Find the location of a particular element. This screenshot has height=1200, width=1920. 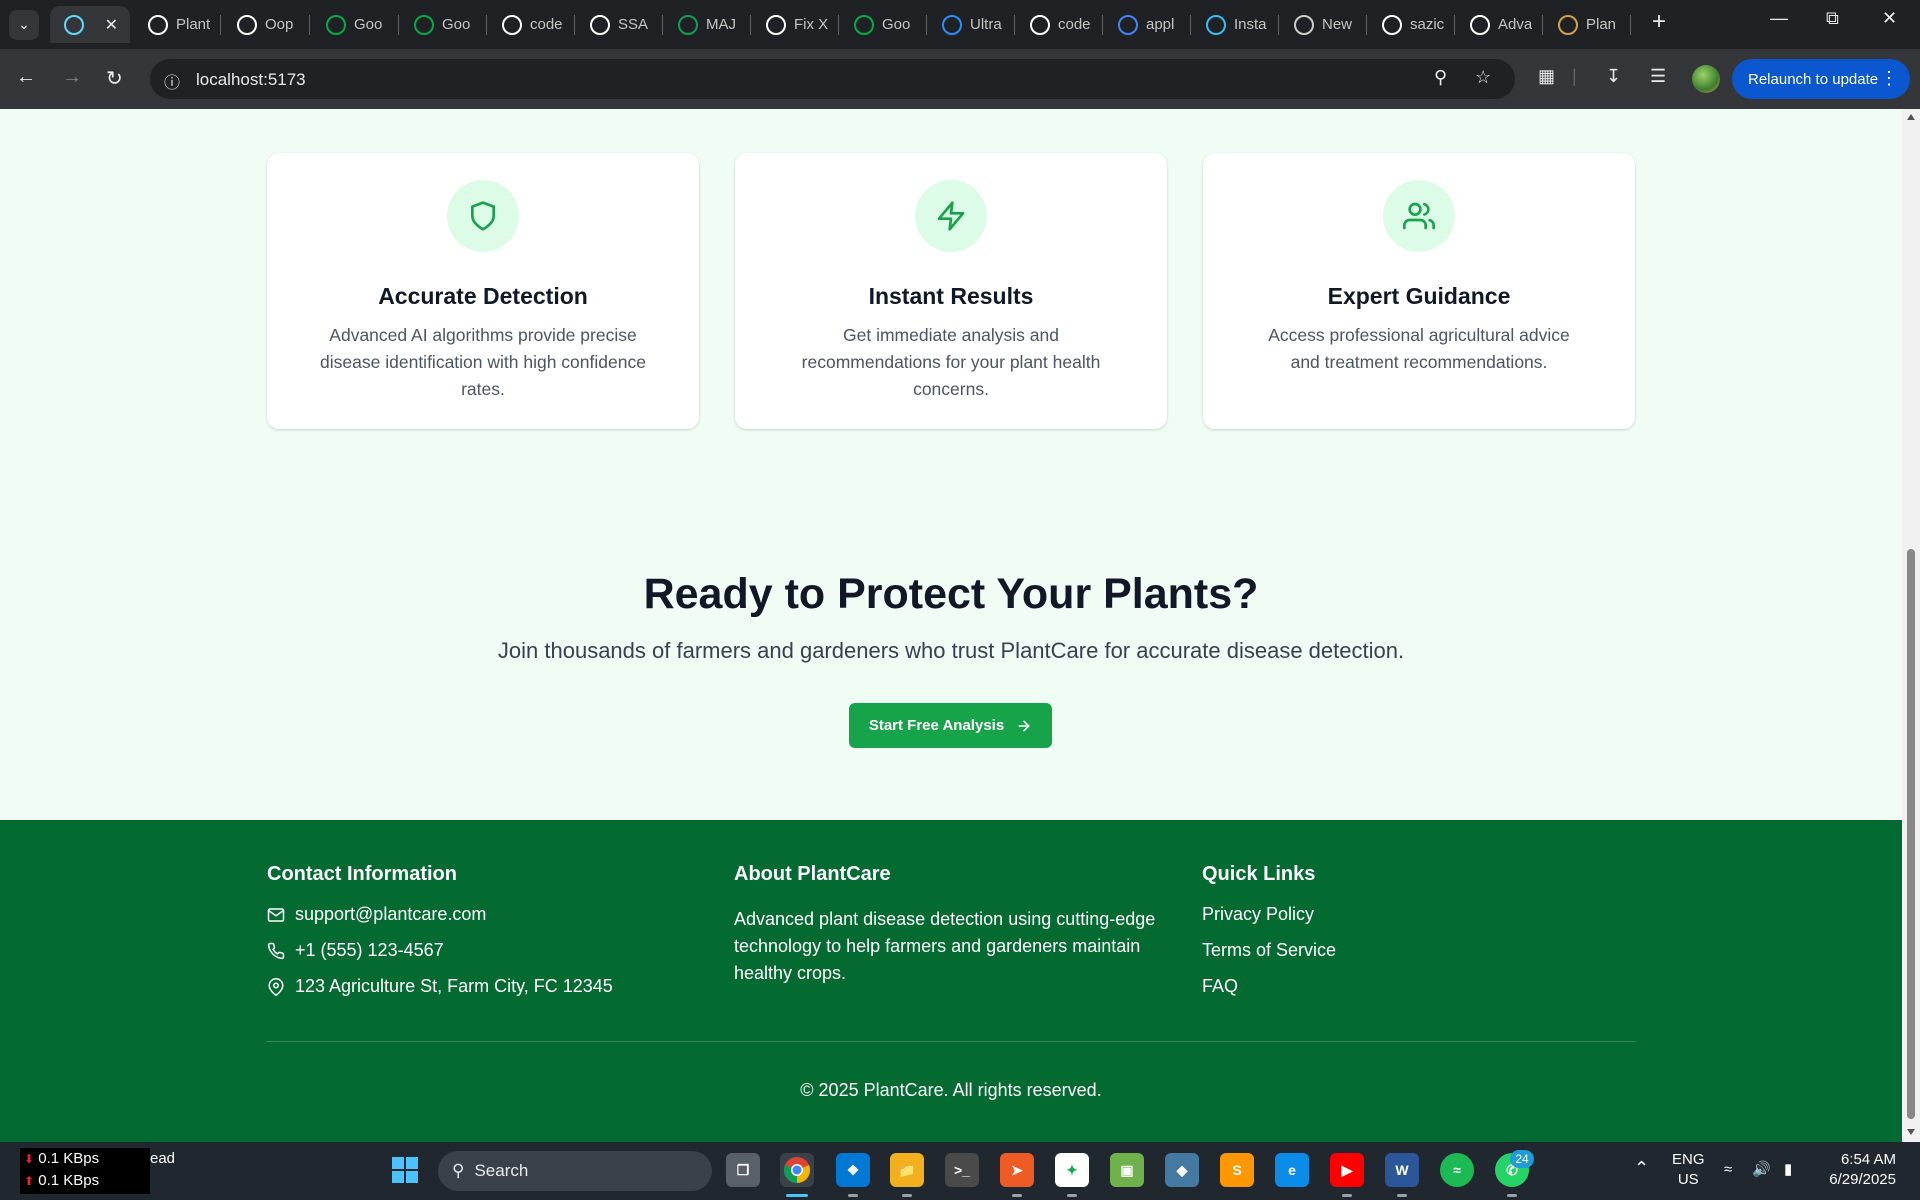

net-up: 0.1 KBps is located at coordinates (69, 1180).